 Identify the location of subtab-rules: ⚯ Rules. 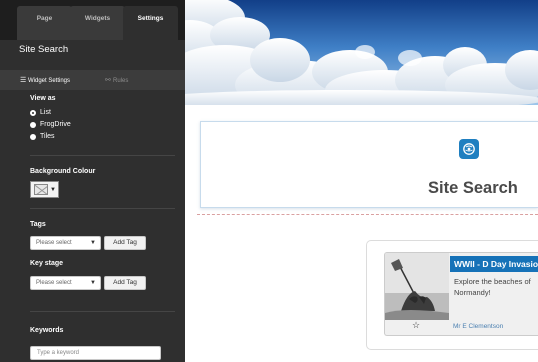
(116, 80).